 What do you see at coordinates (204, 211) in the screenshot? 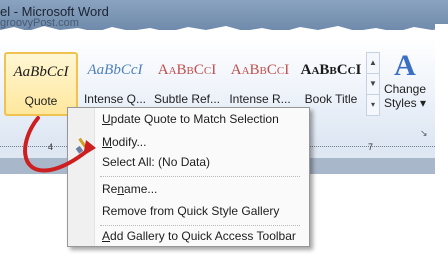
I see `menu-item-remove-from-gallery: Remove from Quick Style Gallery` at bounding box center [204, 211].